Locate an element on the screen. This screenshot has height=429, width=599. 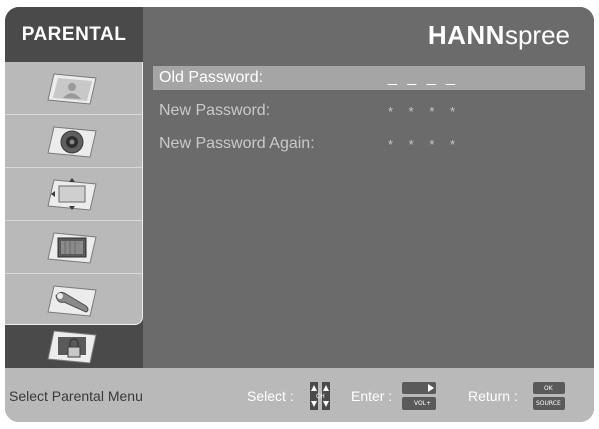
wrench-tools-icon is located at coordinates (71, 301).